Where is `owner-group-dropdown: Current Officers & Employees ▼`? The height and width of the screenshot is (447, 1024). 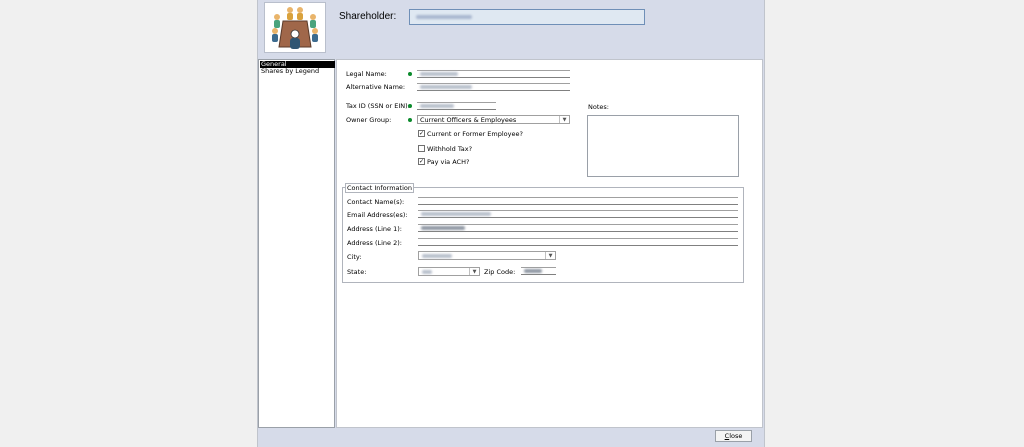
owner-group-dropdown: Current Officers & Employees ▼ is located at coordinates (493, 119).